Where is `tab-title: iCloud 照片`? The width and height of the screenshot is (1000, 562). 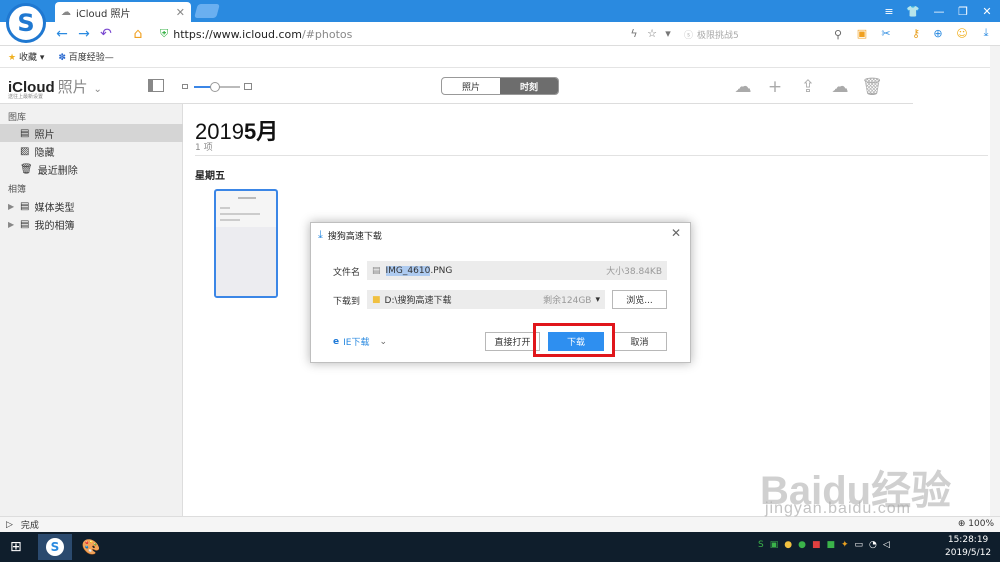 tab-title: iCloud 照片 is located at coordinates (103, 14).